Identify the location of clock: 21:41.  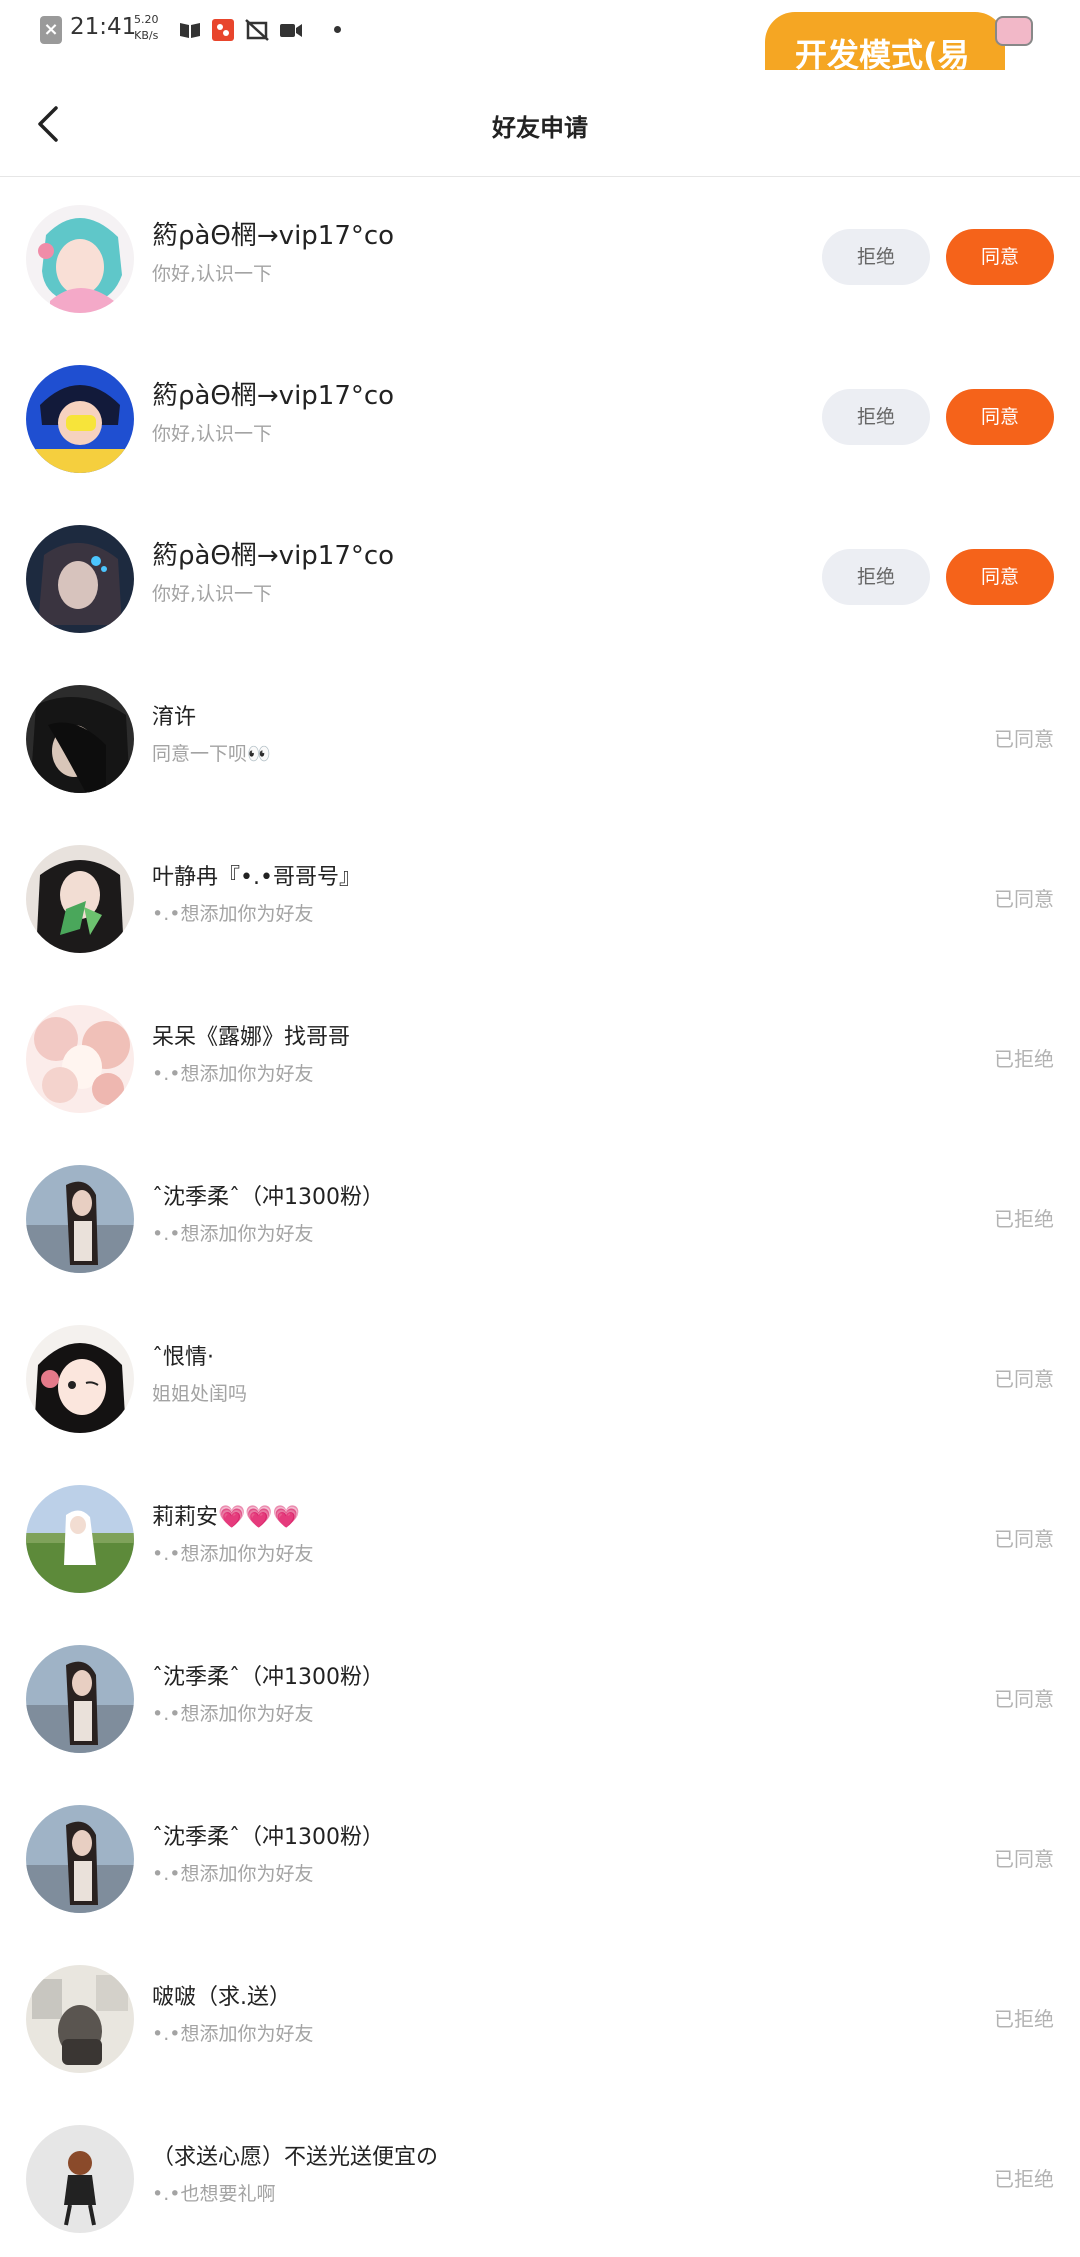
(103, 27).